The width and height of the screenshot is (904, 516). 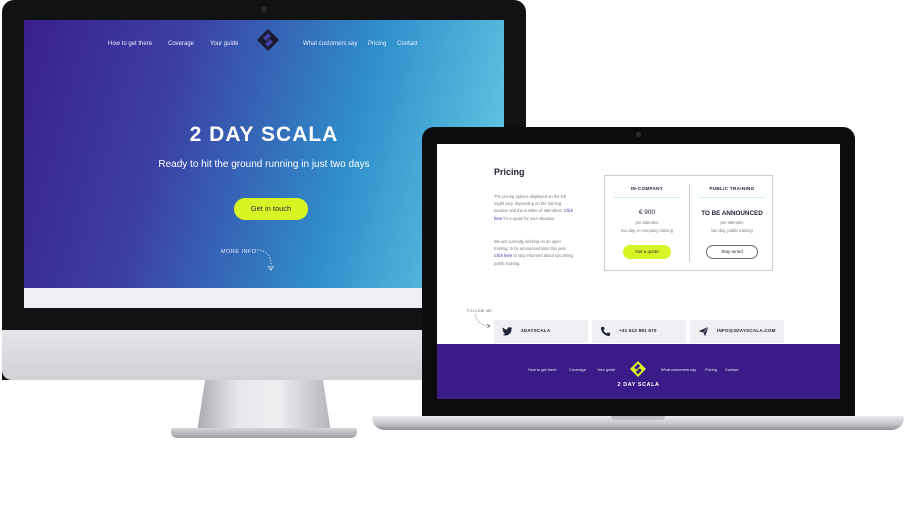 What do you see at coordinates (271, 209) in the screenshot?
I see `get-in-touch-button: Get in touch` at bounding box center [271, 209].